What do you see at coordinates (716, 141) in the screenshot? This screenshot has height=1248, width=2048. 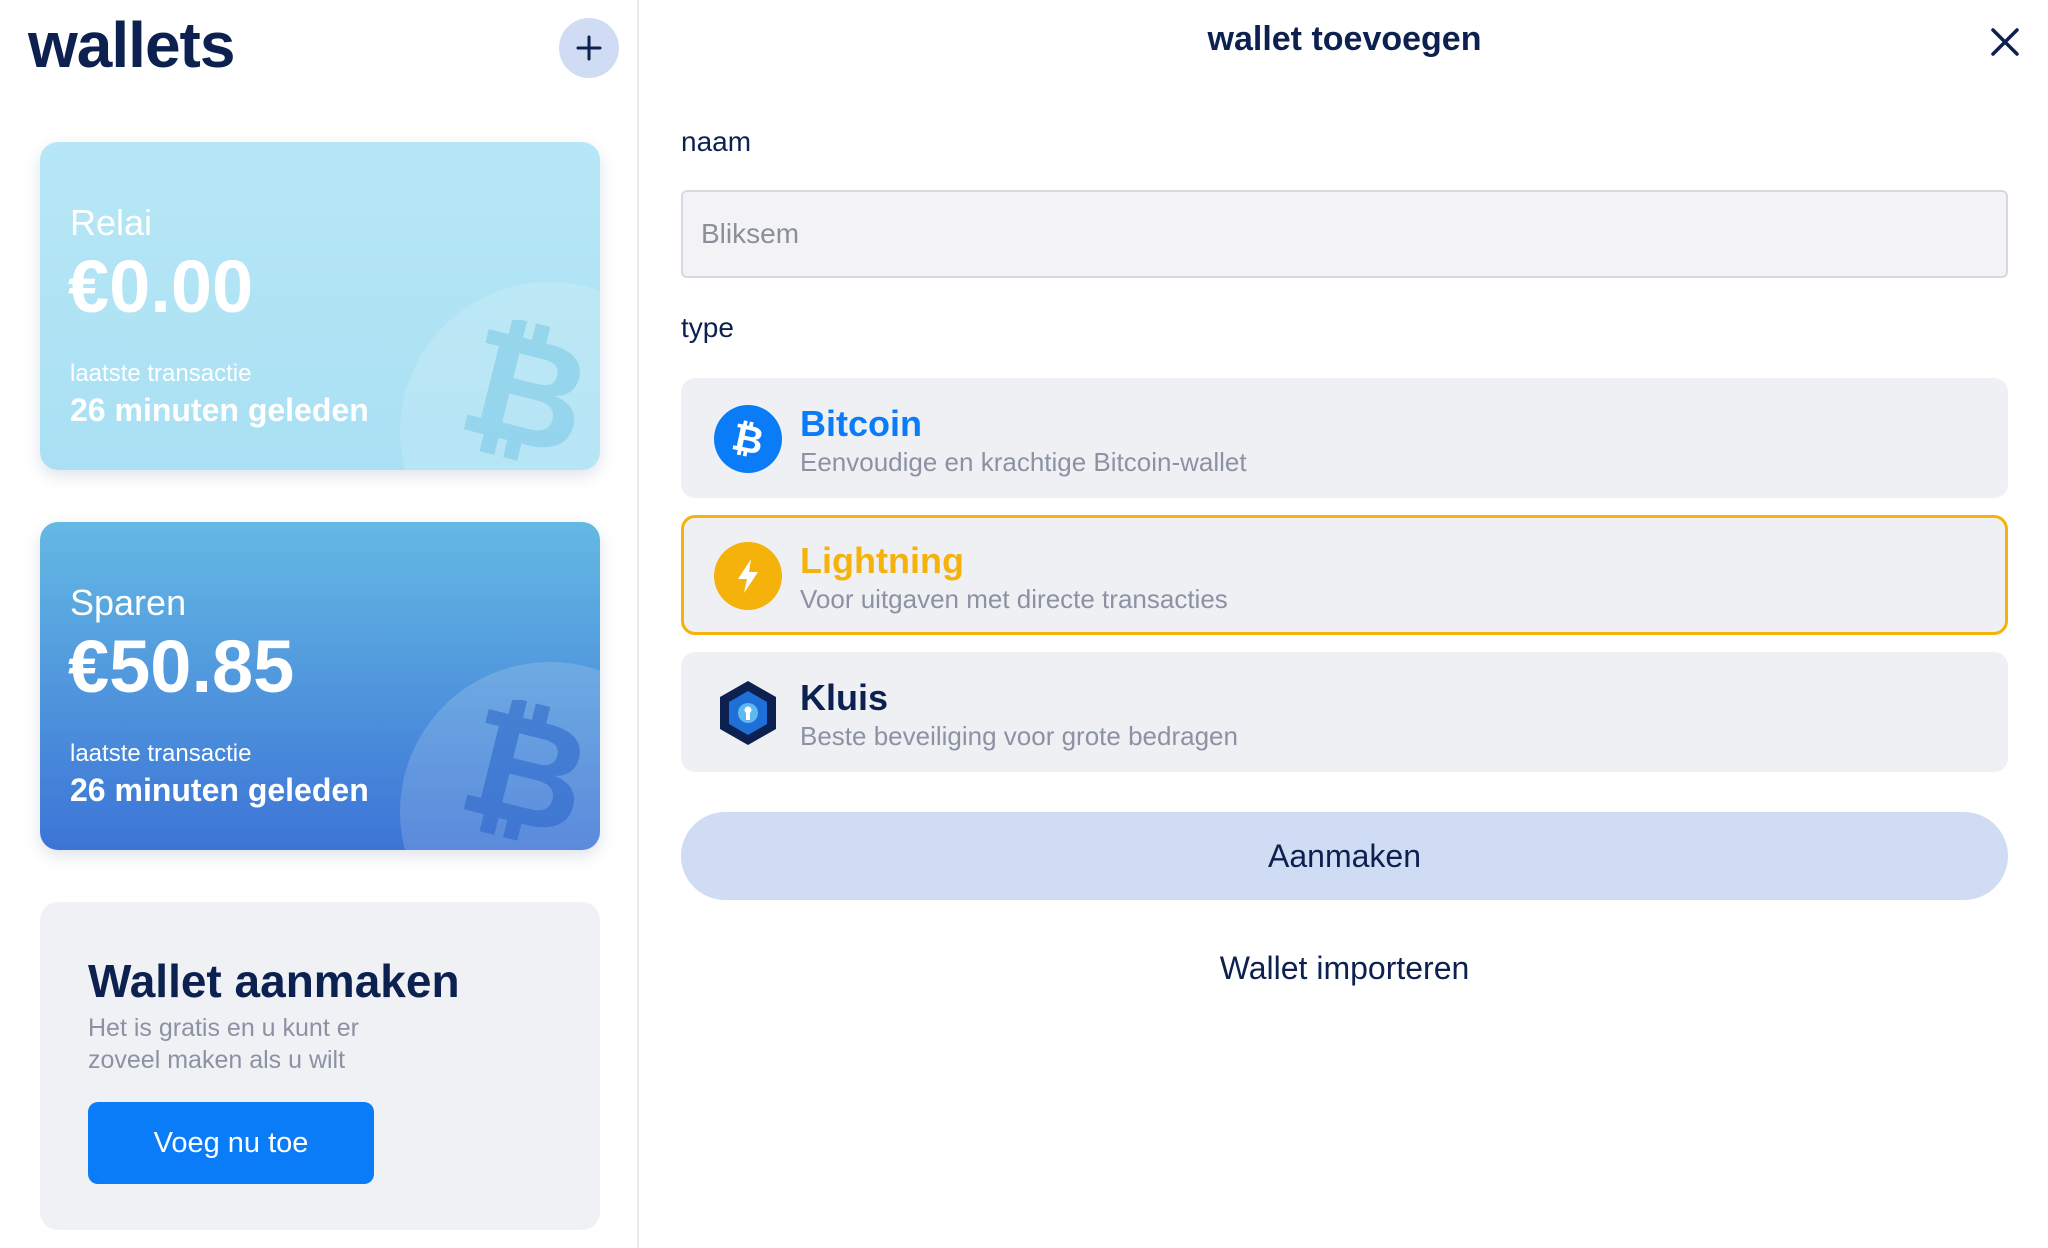 I see `name-label: naam` at bounding box center [716, 141].